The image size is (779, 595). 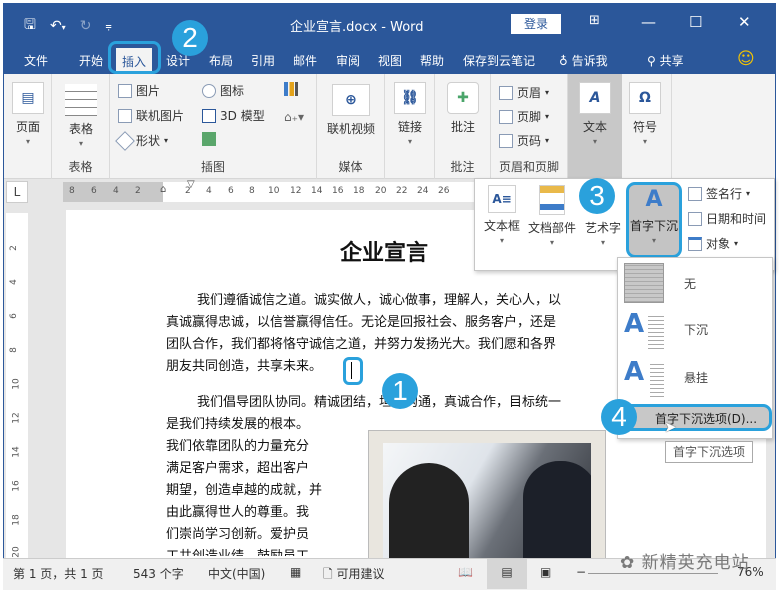 I want to click on drop-cap-button: A 首字下沉 ▾, so click(x=654, y=220).